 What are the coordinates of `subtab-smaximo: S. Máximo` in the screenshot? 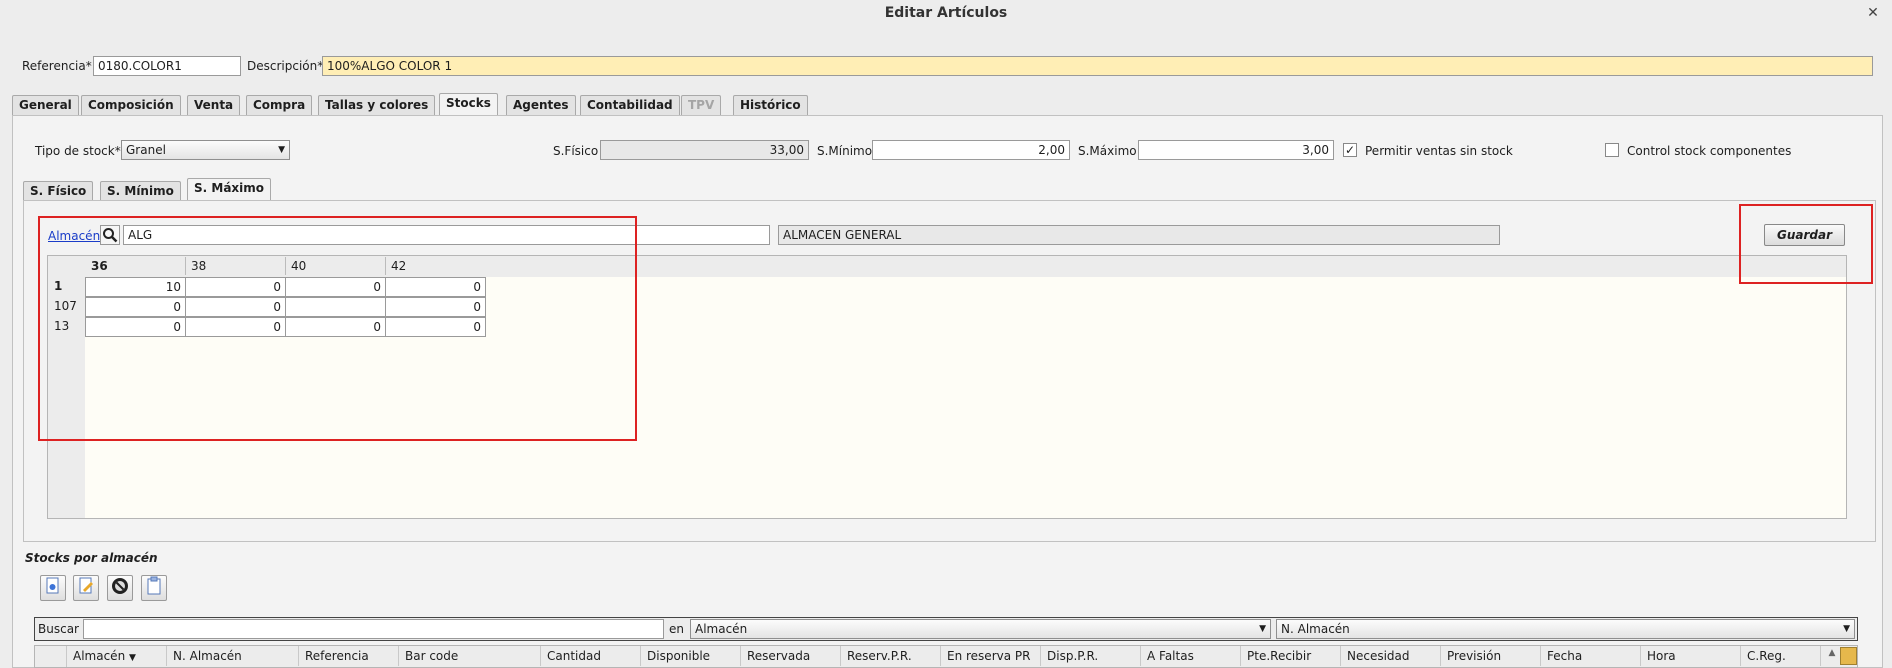 It's located at (229, 189).